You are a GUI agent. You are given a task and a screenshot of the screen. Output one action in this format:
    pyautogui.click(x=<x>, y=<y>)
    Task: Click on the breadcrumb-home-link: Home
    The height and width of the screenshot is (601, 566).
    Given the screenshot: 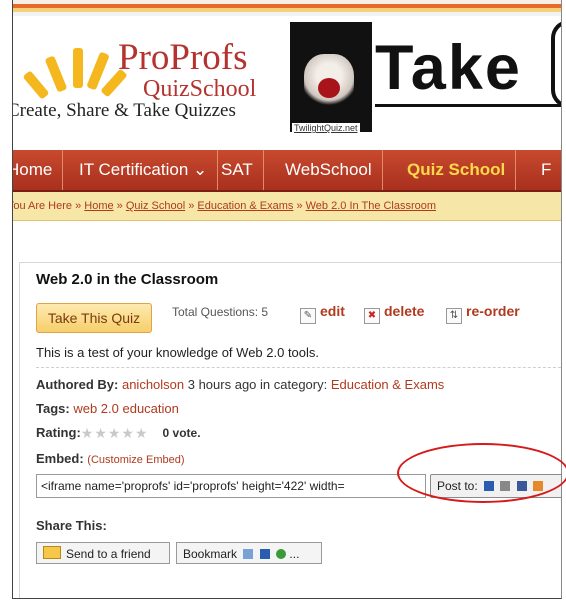 What is the action you would take?
    pyautogui.click(x=98, y=206)
    